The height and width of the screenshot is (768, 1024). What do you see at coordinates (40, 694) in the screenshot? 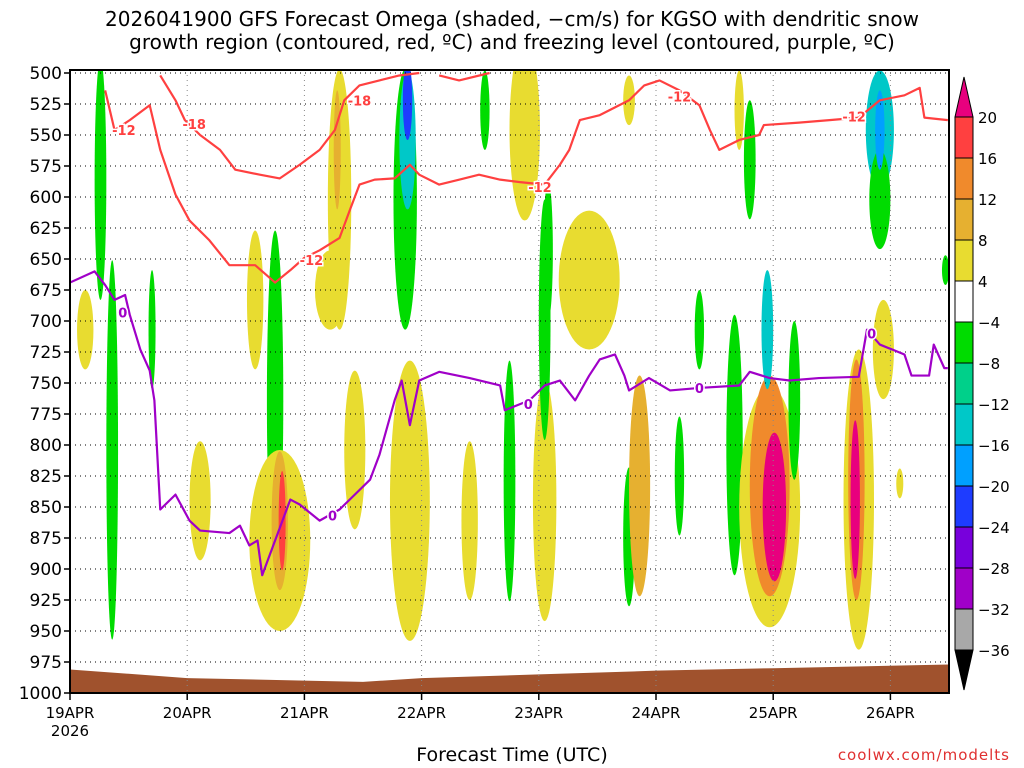
I see `y-tick-label: 1000` at bounding box center [40, 694].